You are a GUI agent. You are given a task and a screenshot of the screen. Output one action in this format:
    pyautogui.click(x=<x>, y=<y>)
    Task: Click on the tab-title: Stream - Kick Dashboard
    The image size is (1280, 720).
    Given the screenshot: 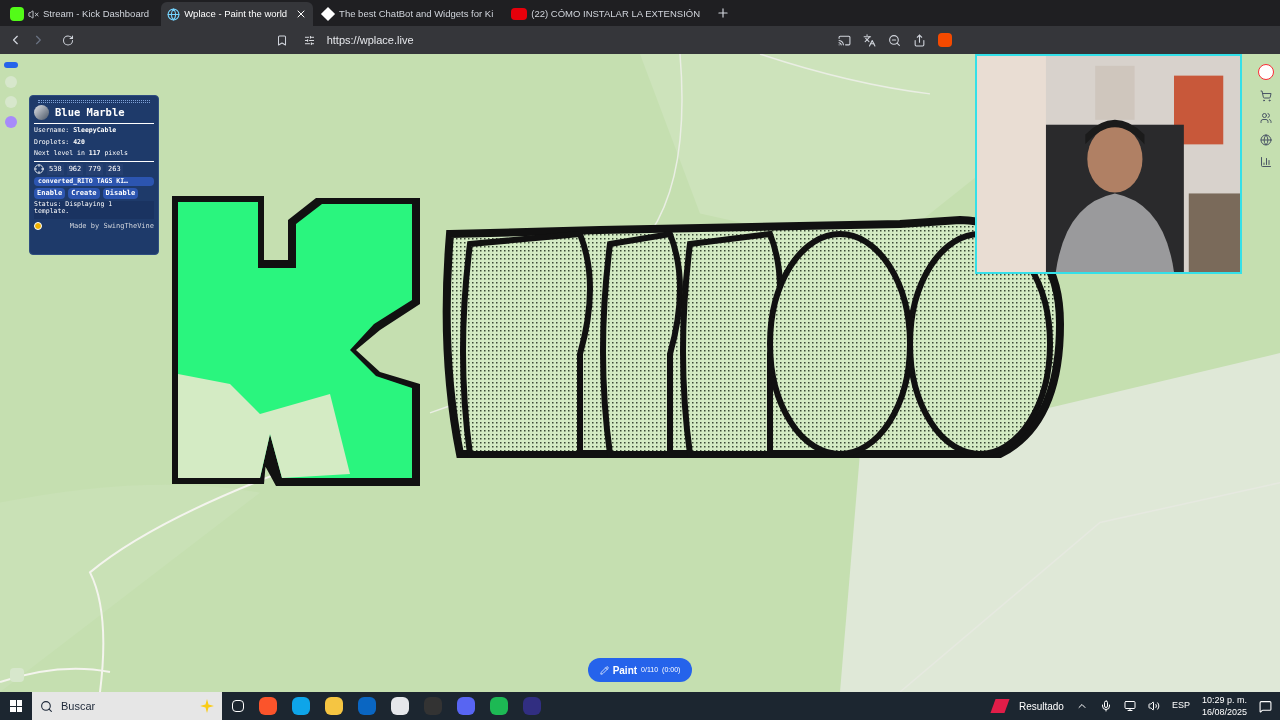 What is the action you would take?
    pyautogui.click(x=97, y=13)
    